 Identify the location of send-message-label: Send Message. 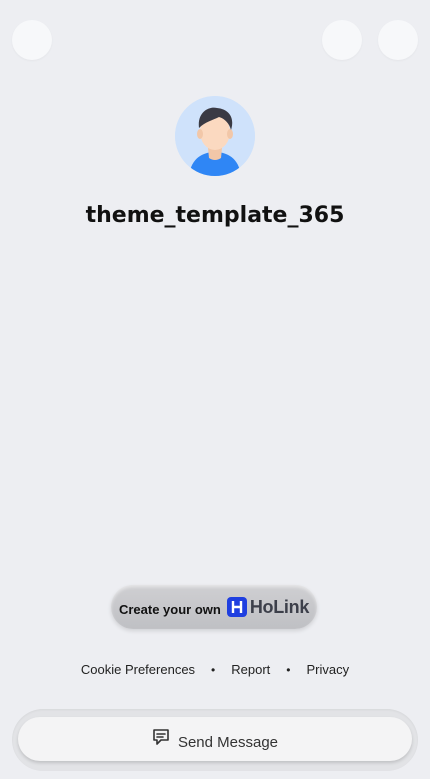
(228, 742).